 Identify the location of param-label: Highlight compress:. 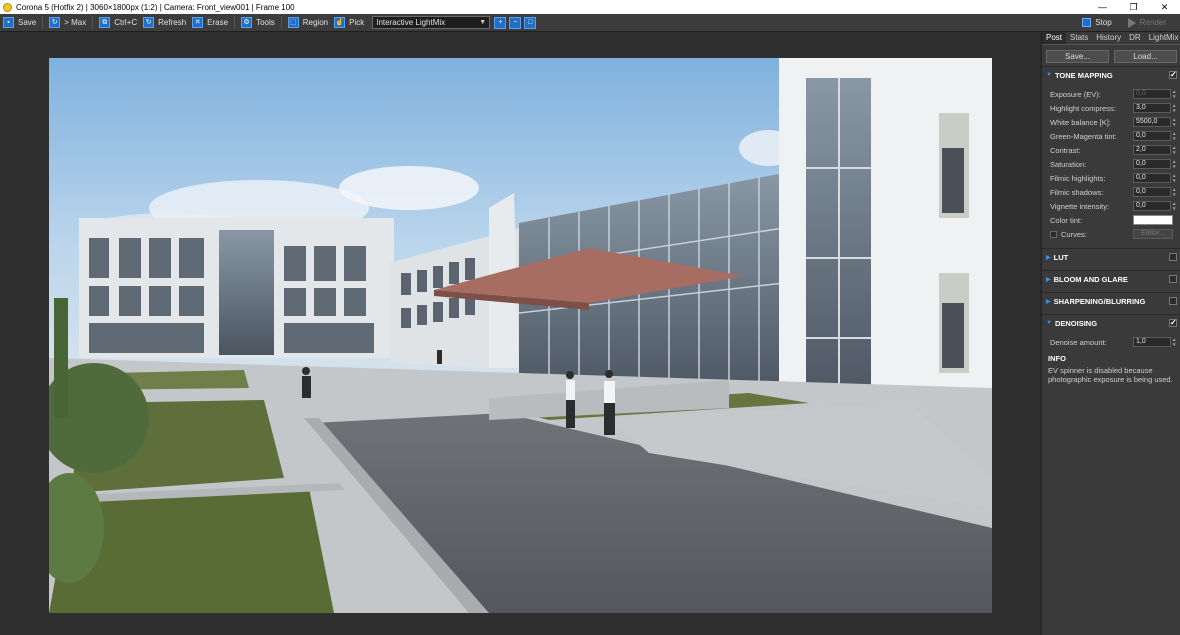
(1083, 108).